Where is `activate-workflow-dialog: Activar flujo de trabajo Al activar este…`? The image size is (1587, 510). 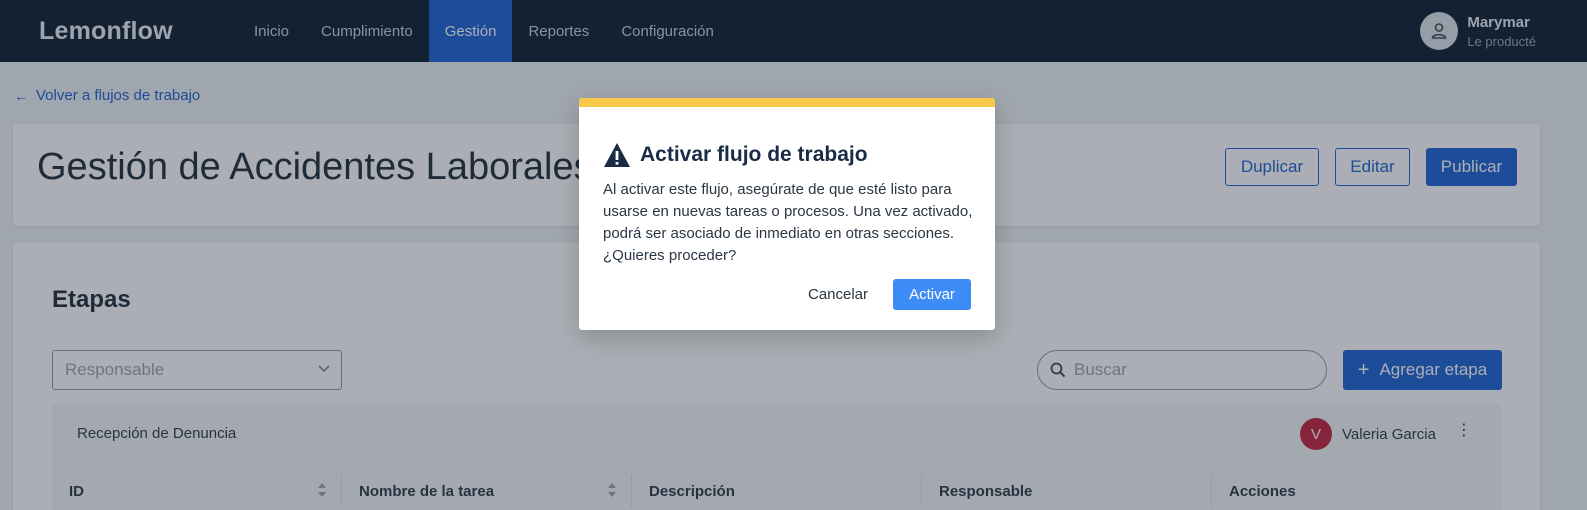 activate-workflow-dialog: Activar flujo de trabajo Al activar este… is located at coordinates (787, 214).